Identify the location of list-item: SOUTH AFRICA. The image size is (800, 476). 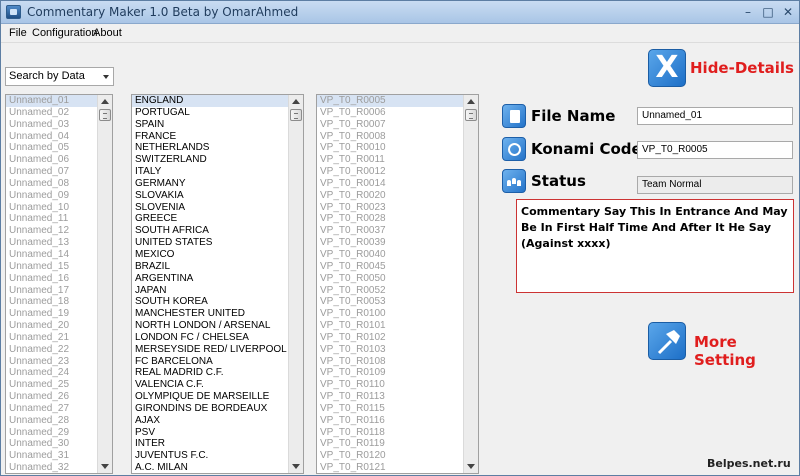
(210, 231).